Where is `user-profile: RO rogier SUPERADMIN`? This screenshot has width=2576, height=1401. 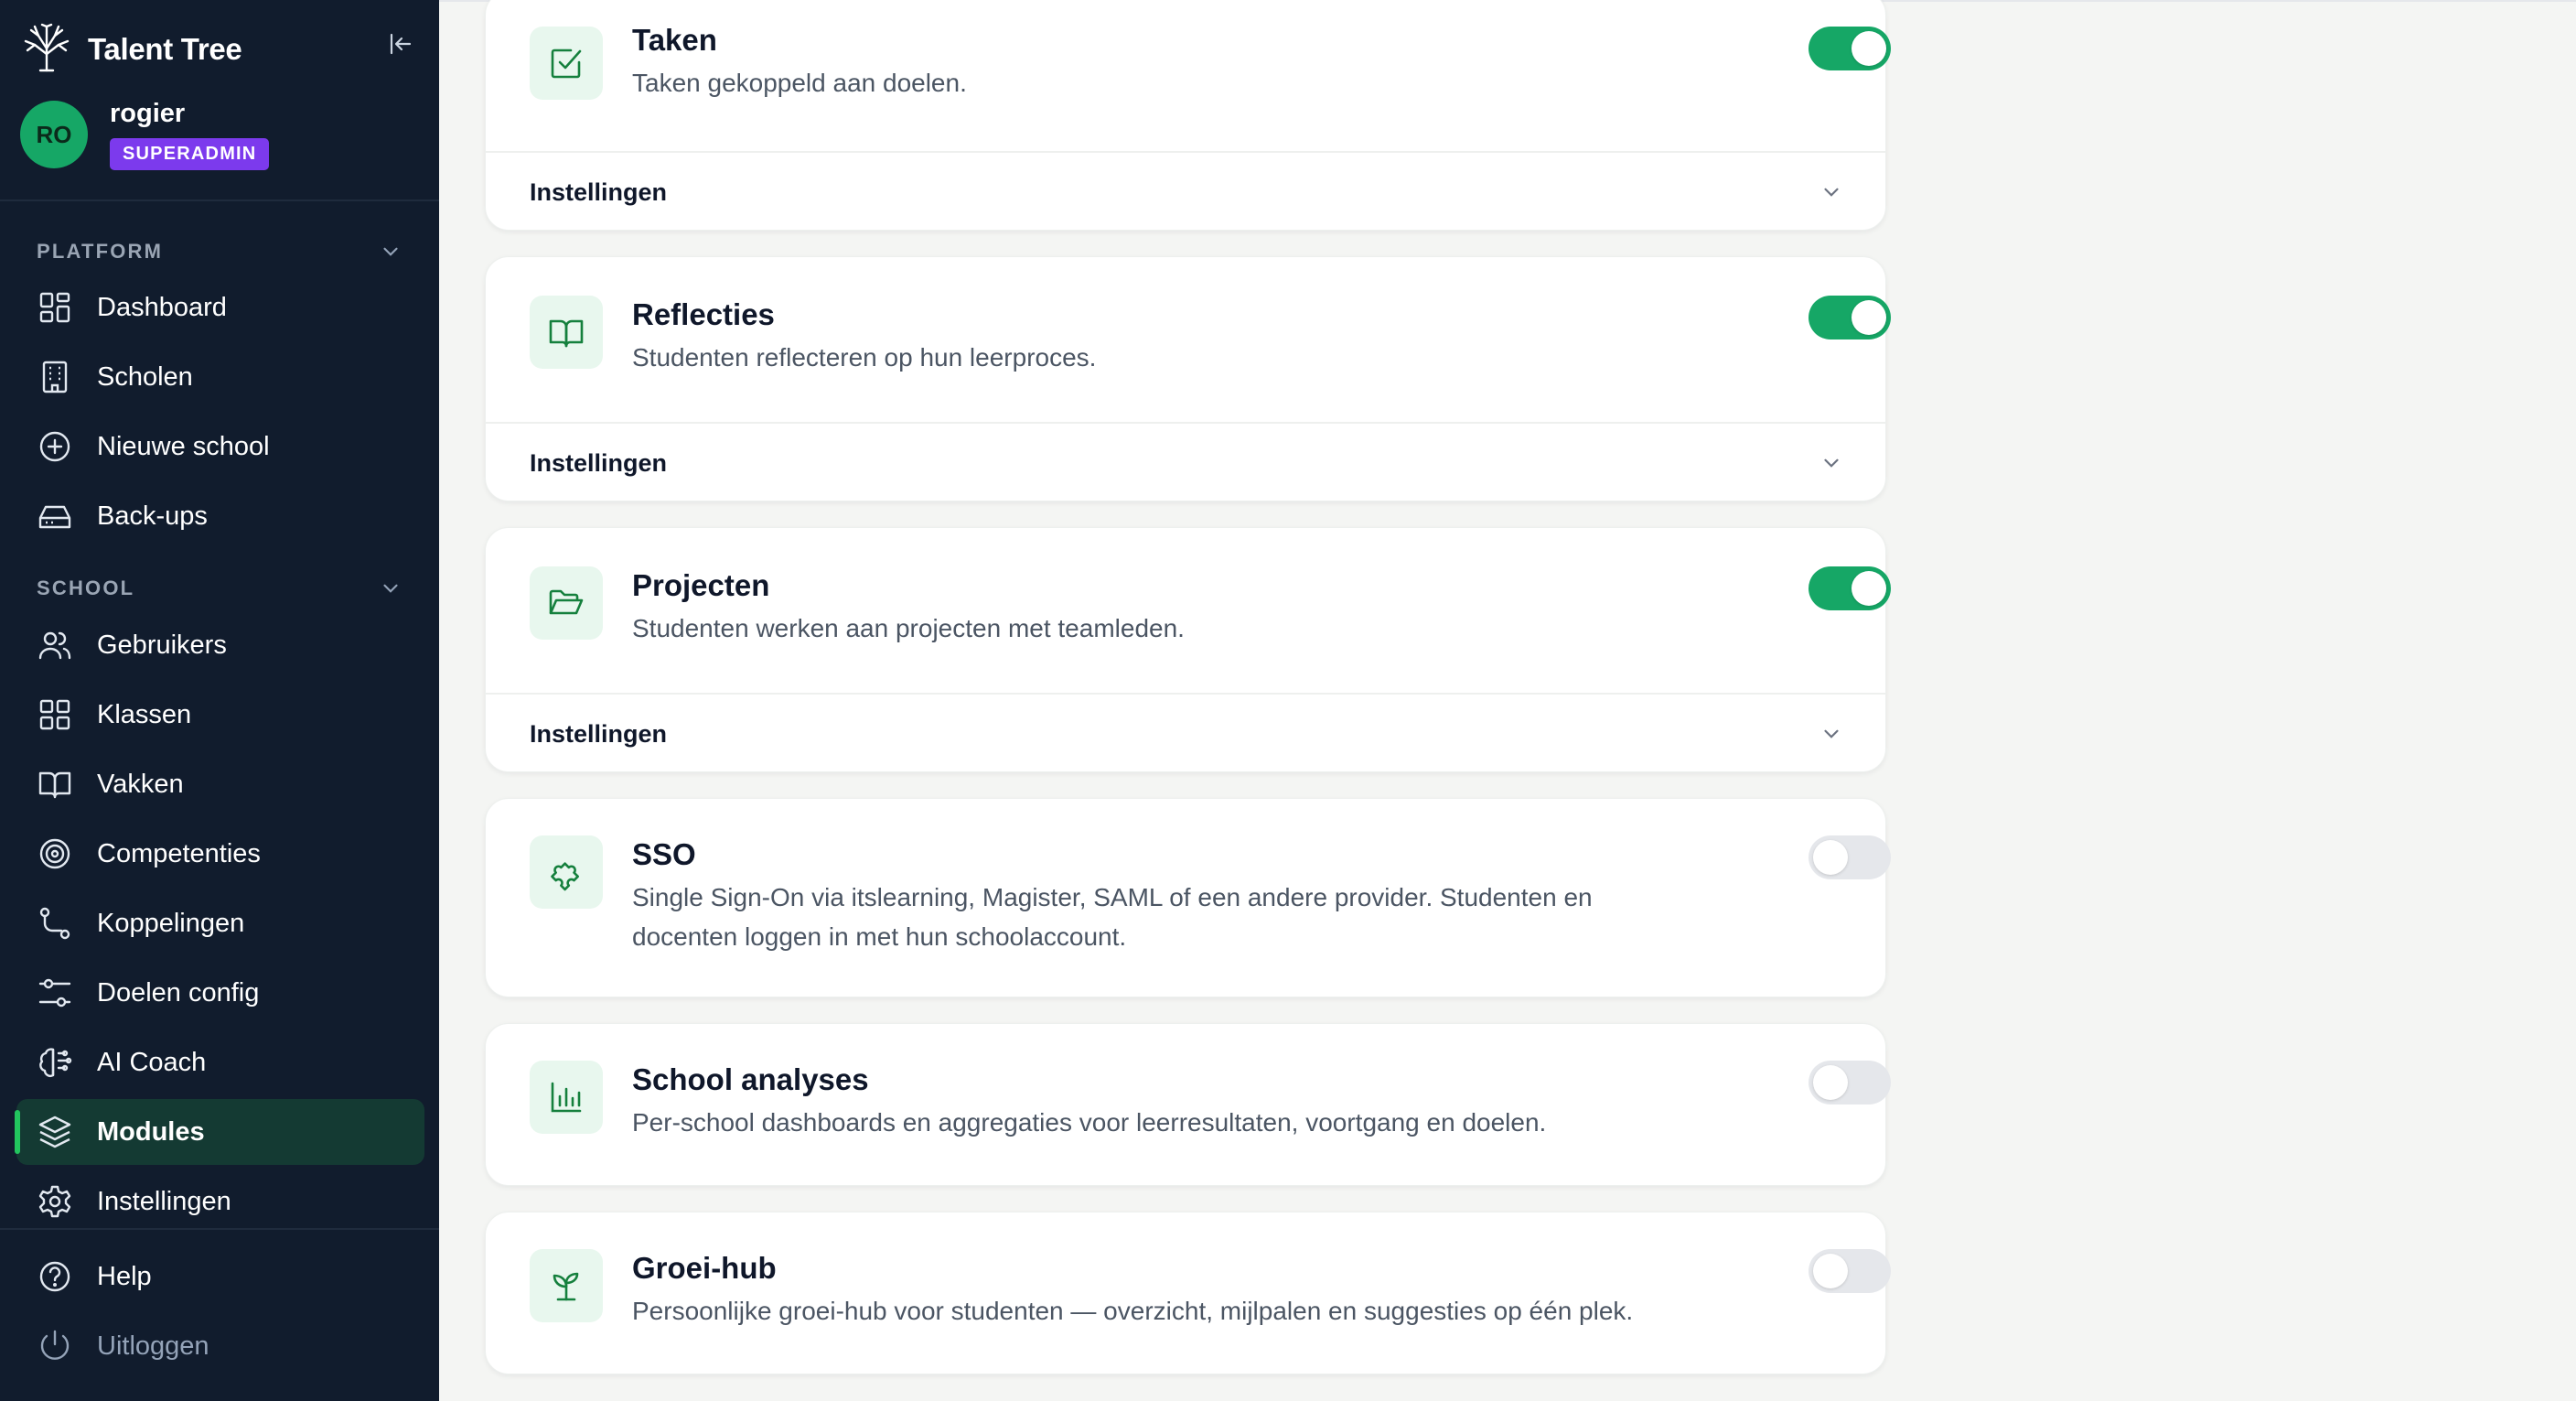 user-profile: RO rogier SUPERADMIN is located at coordinates (145, 134).